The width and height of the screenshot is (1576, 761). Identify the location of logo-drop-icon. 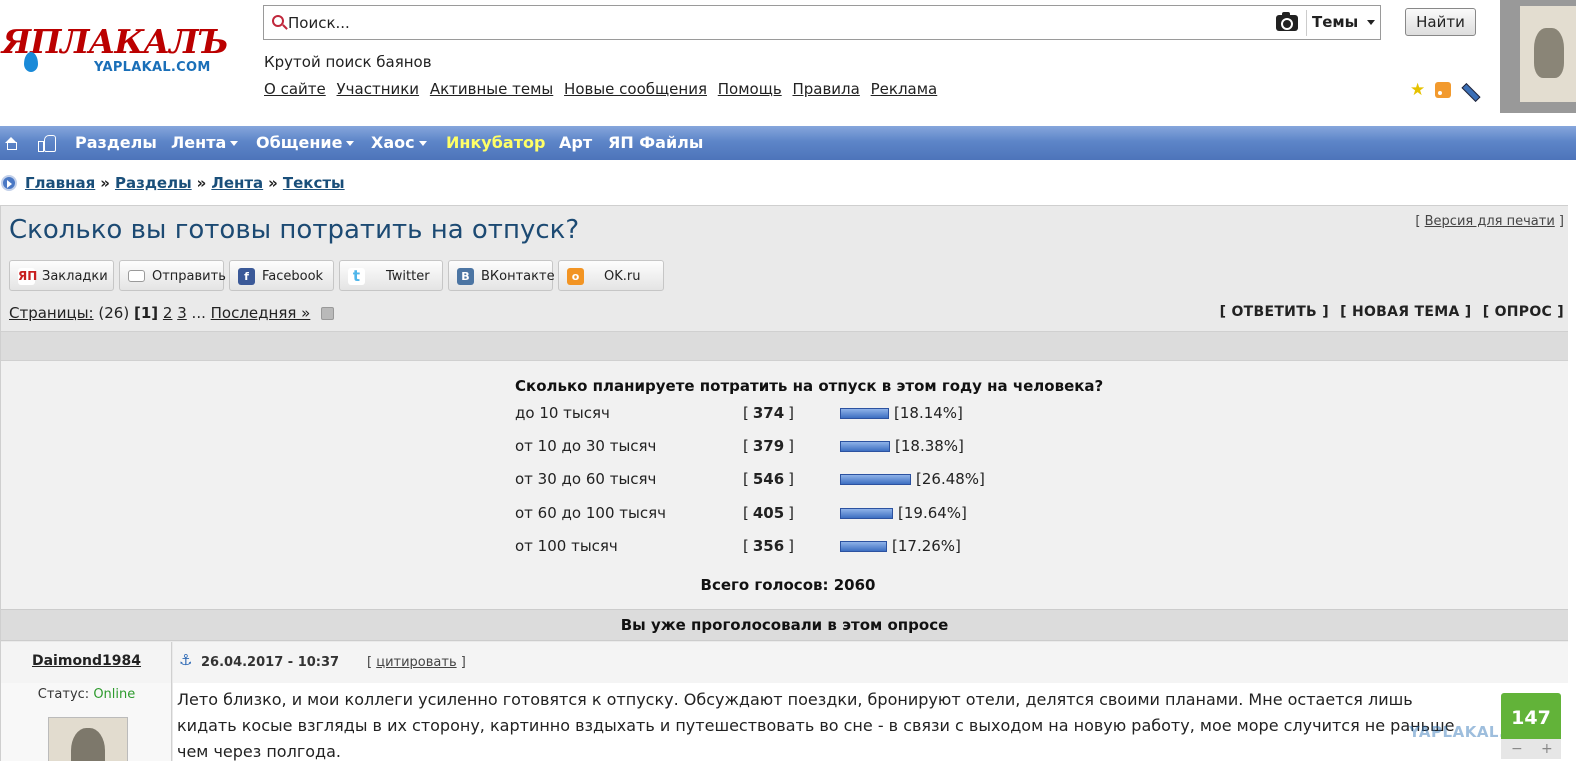
(31, 62).